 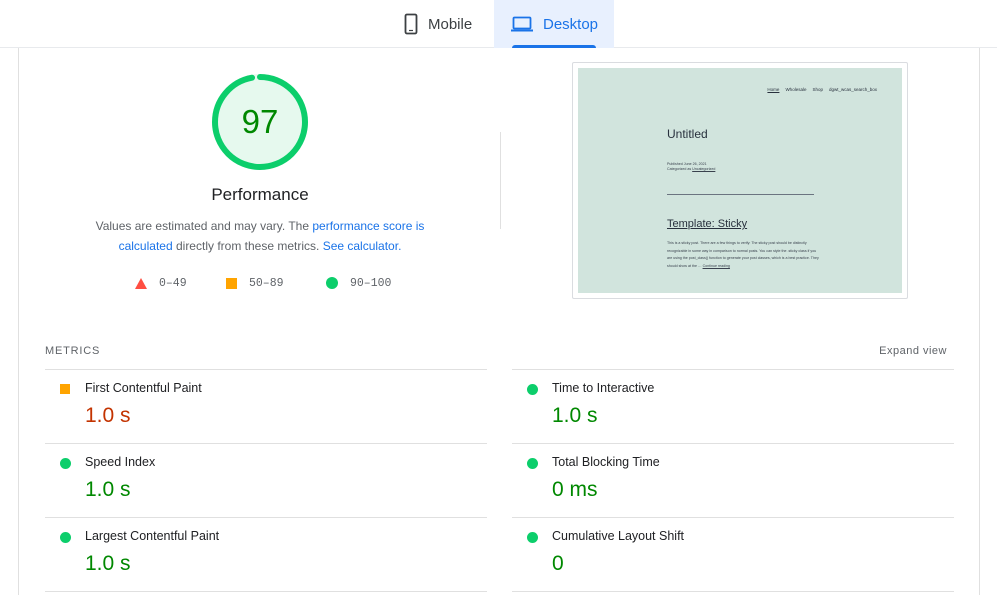 What do you see at coordinates (266, 480) in the screenshot?
I see `metric-speed-index: Speed Index 1.0 s` at bounding box center [266, 480].